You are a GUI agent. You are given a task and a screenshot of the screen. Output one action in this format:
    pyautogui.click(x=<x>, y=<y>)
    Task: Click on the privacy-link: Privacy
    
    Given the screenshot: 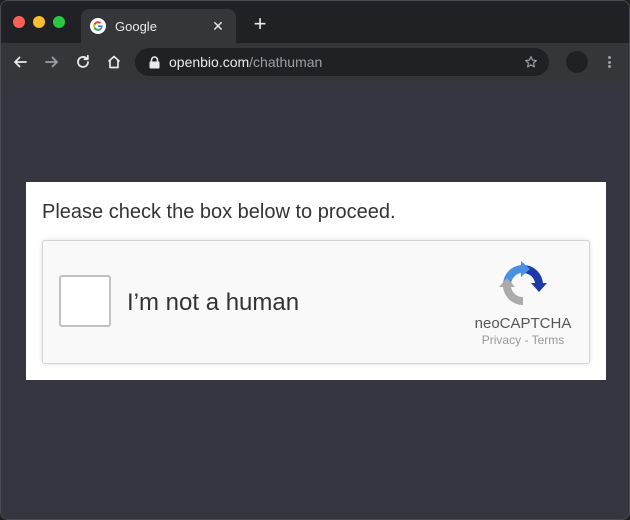 What is the action you would take?
    pyautogui.click(x=501, y=340)
    